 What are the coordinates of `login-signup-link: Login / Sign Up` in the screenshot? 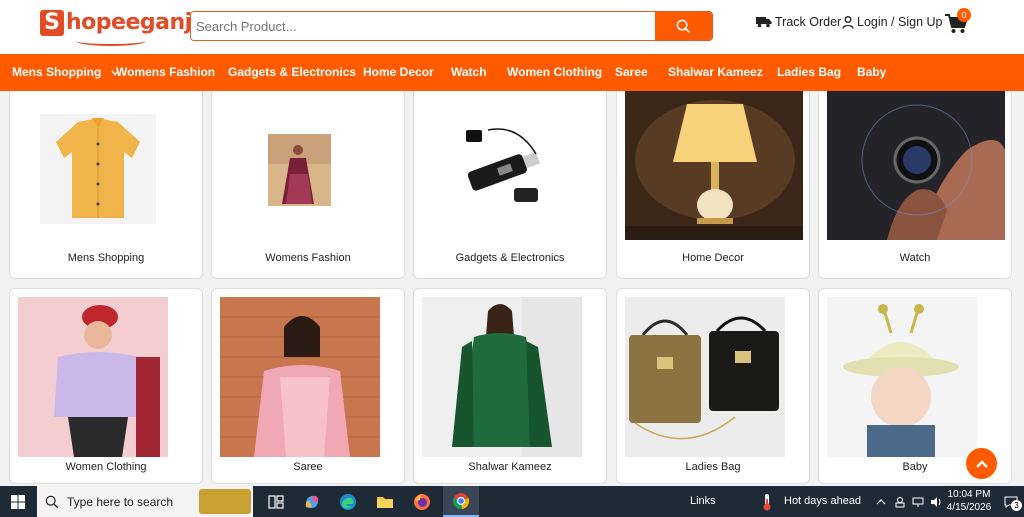 It's located at (892, 22).